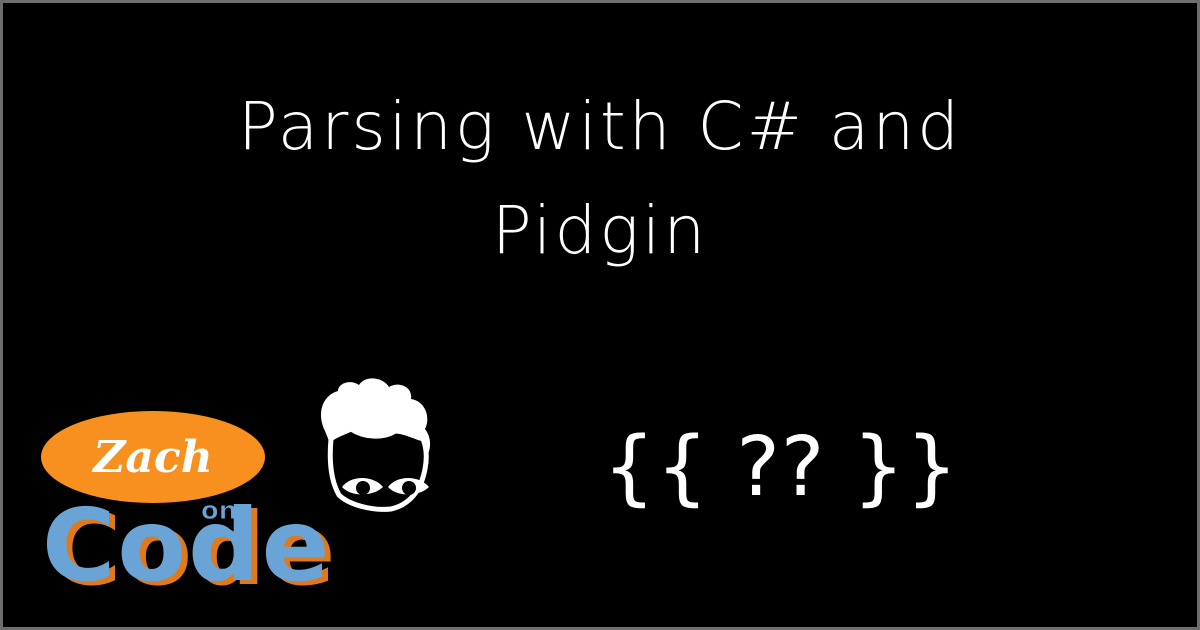 The height and width of the screenshot is (630, 1200). Describe the element at coordinates (600, 230) in the screenshot. I see `title-line-2: Pidgin` at that location.